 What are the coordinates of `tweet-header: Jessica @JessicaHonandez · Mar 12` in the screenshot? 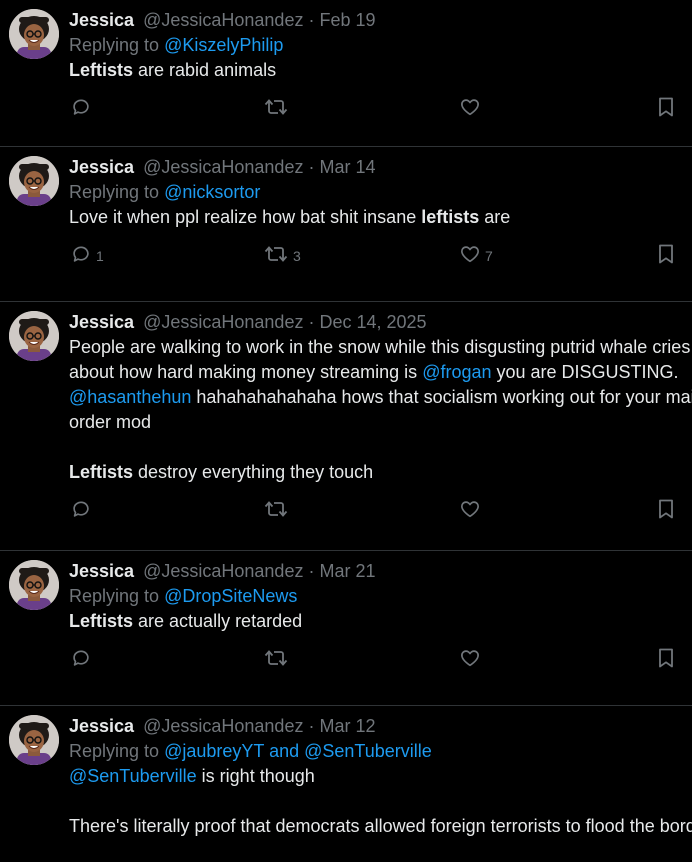 It's located at (380, 726).